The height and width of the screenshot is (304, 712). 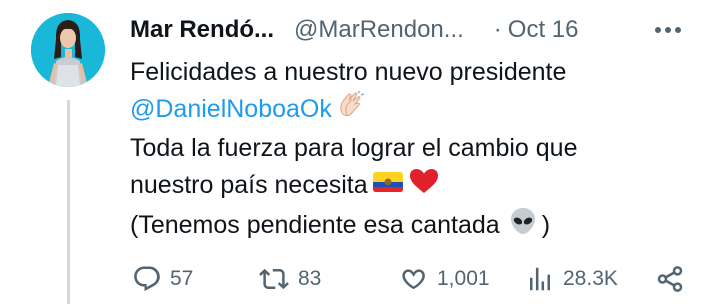 I want to click on reply-count: 57, so click(x=182, y=278).